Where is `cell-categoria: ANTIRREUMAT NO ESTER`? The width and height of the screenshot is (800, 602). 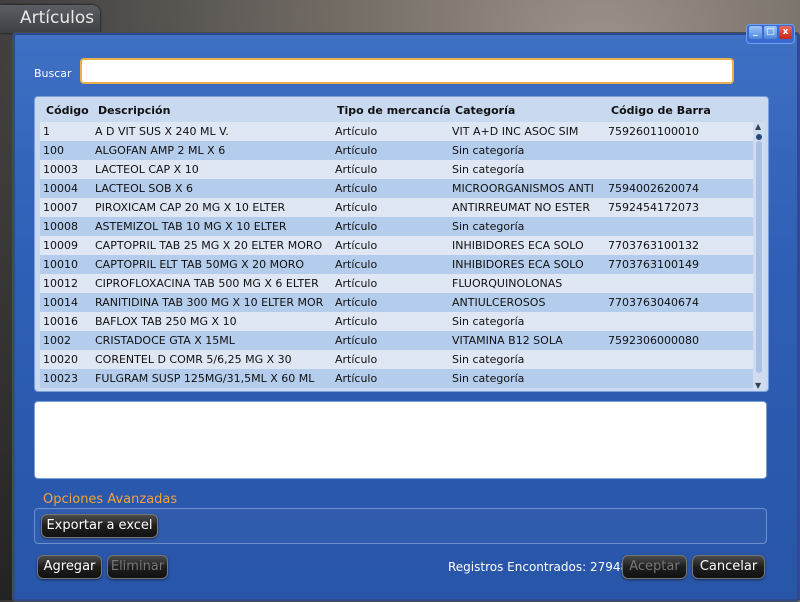 cell-categoria: ANTIRREUMAT NO ESTER is located at coordinates (521, 207).